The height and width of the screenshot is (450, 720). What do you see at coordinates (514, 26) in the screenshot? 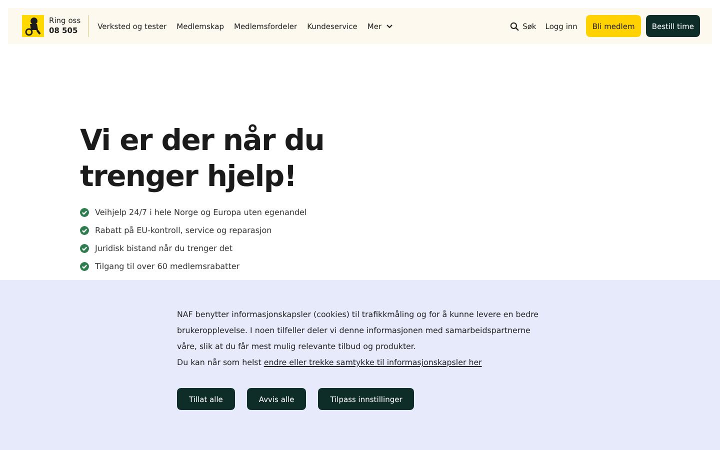
I see `search-icon` at bounding box center [514, 26].